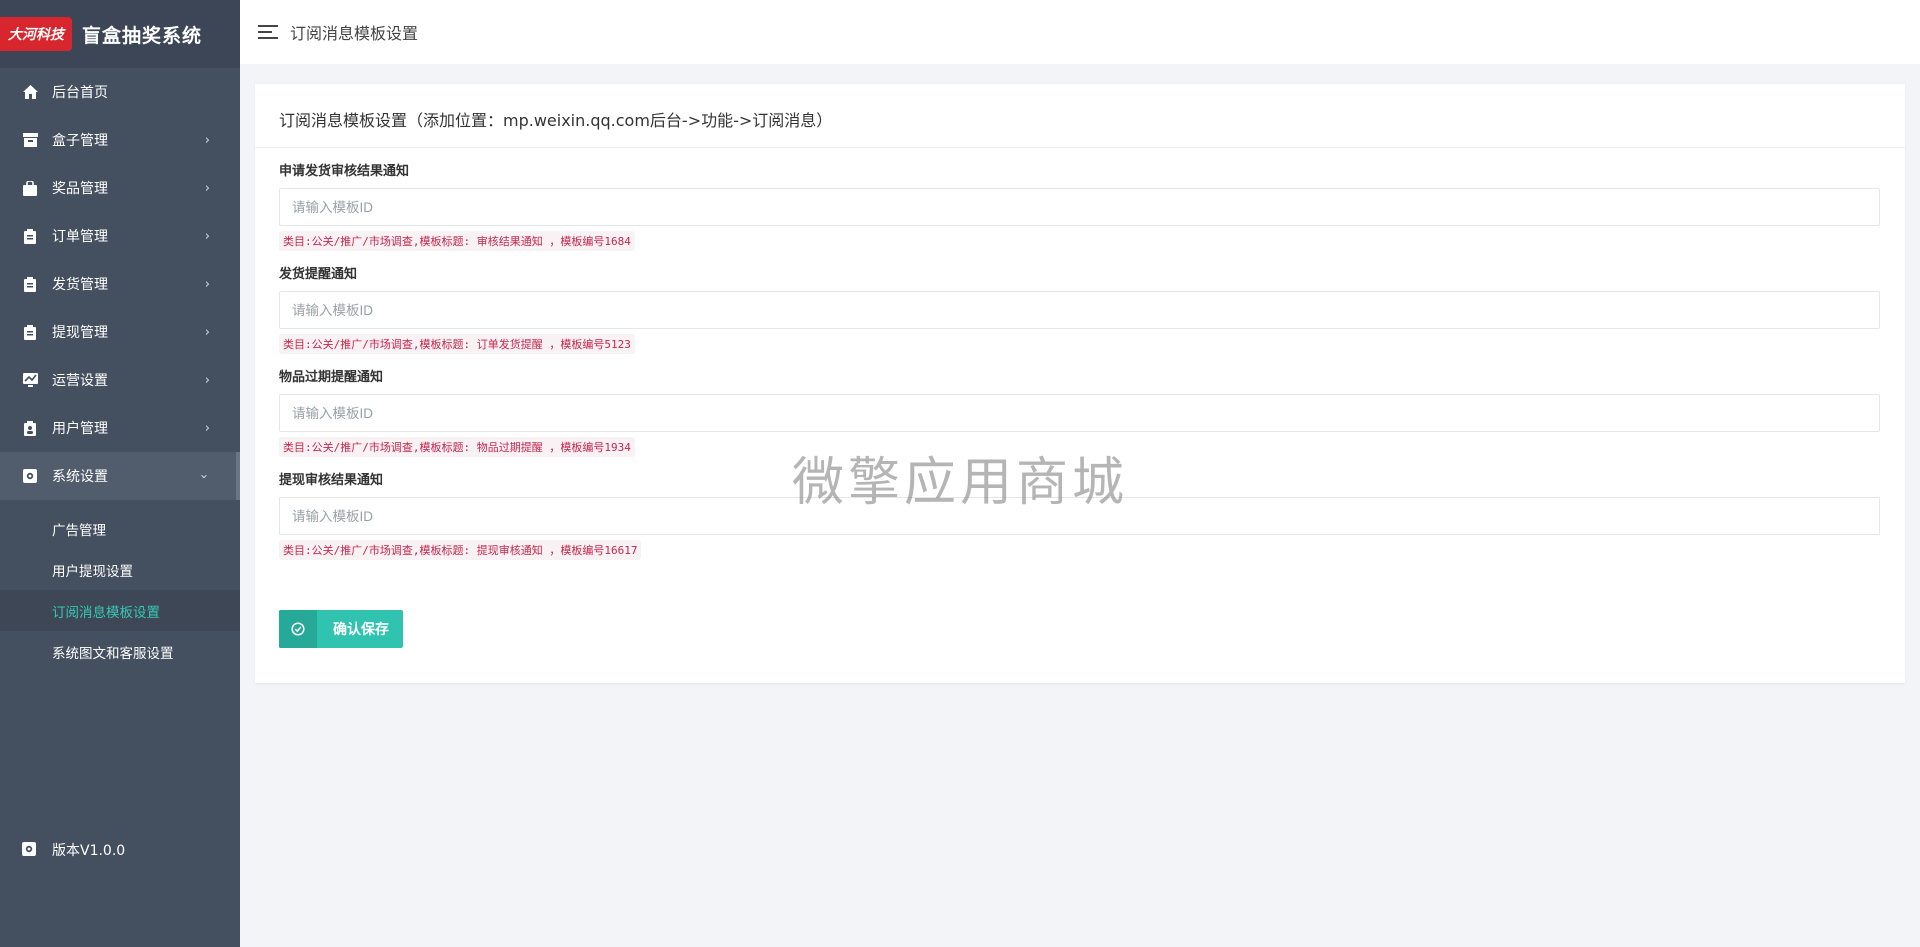 The width and height of the screenshot is (1920, 947). I want to click on chevron-down-icon: ›, so click(203, 476).